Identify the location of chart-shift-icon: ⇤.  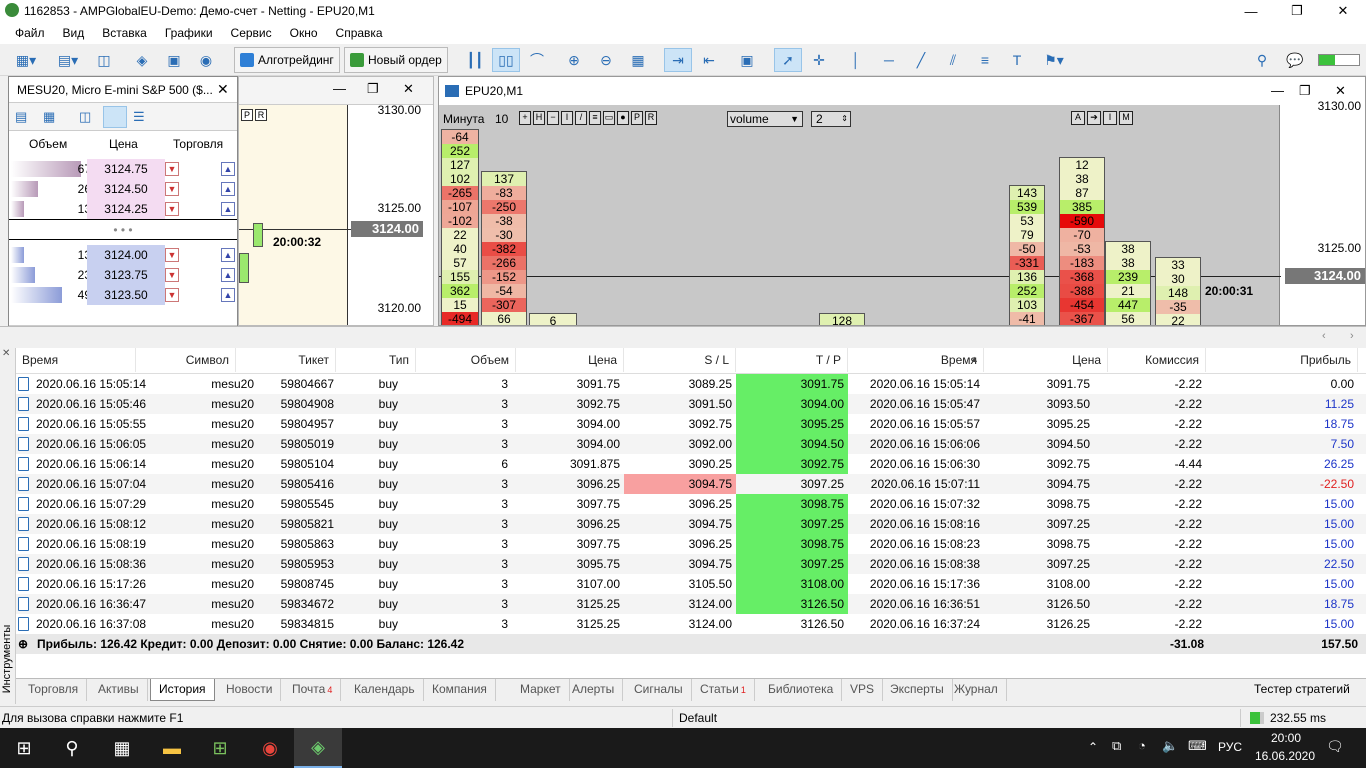
(709, 60).